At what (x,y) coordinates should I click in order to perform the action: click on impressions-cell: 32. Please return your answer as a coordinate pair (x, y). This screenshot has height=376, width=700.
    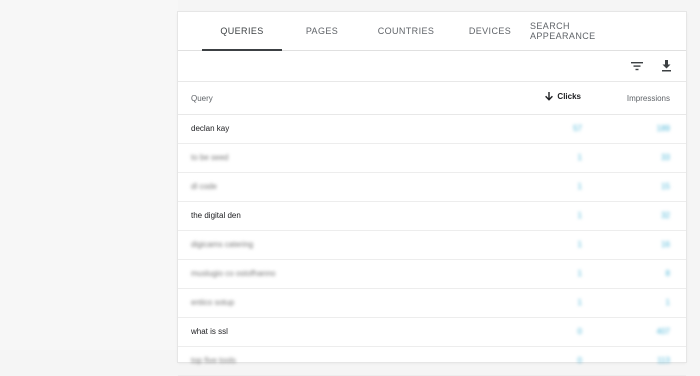
    Looking at the image, I should click on (665, 215).